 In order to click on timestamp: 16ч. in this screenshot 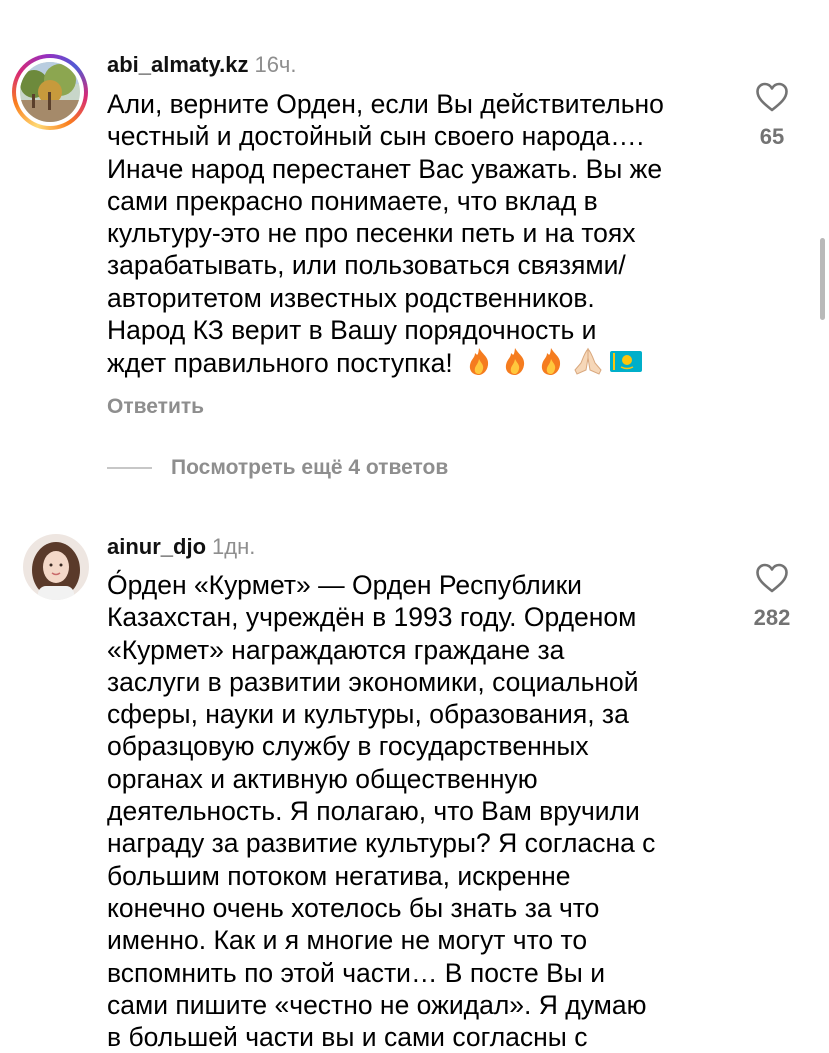, I will do `click(275, 64)`.